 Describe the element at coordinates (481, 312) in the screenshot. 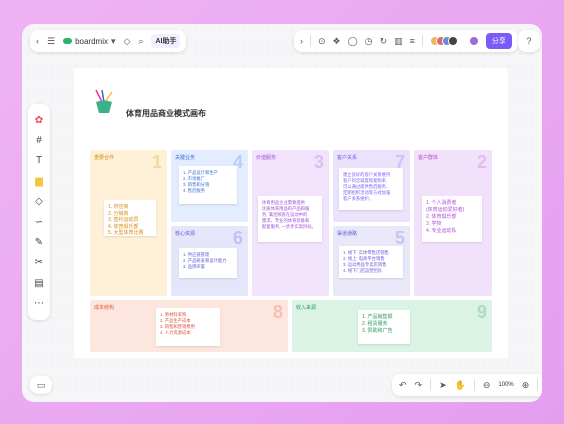

I see `block-number: 9` at that location.